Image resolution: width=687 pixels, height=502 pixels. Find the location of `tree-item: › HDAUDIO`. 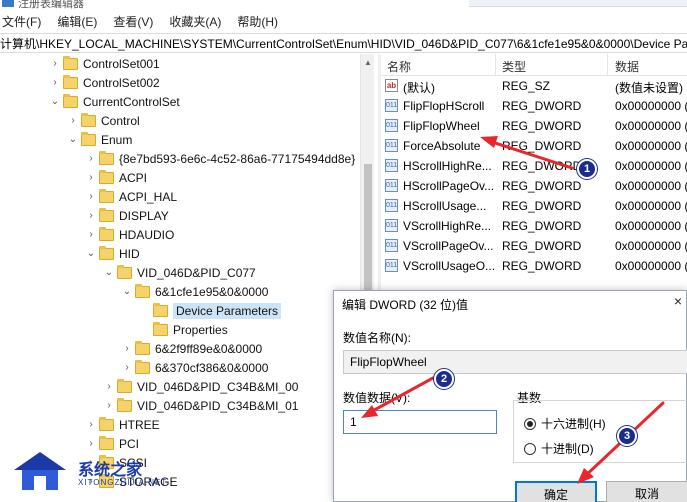

tree-item: › HDAUDIO is located at coordinates (130, 234).